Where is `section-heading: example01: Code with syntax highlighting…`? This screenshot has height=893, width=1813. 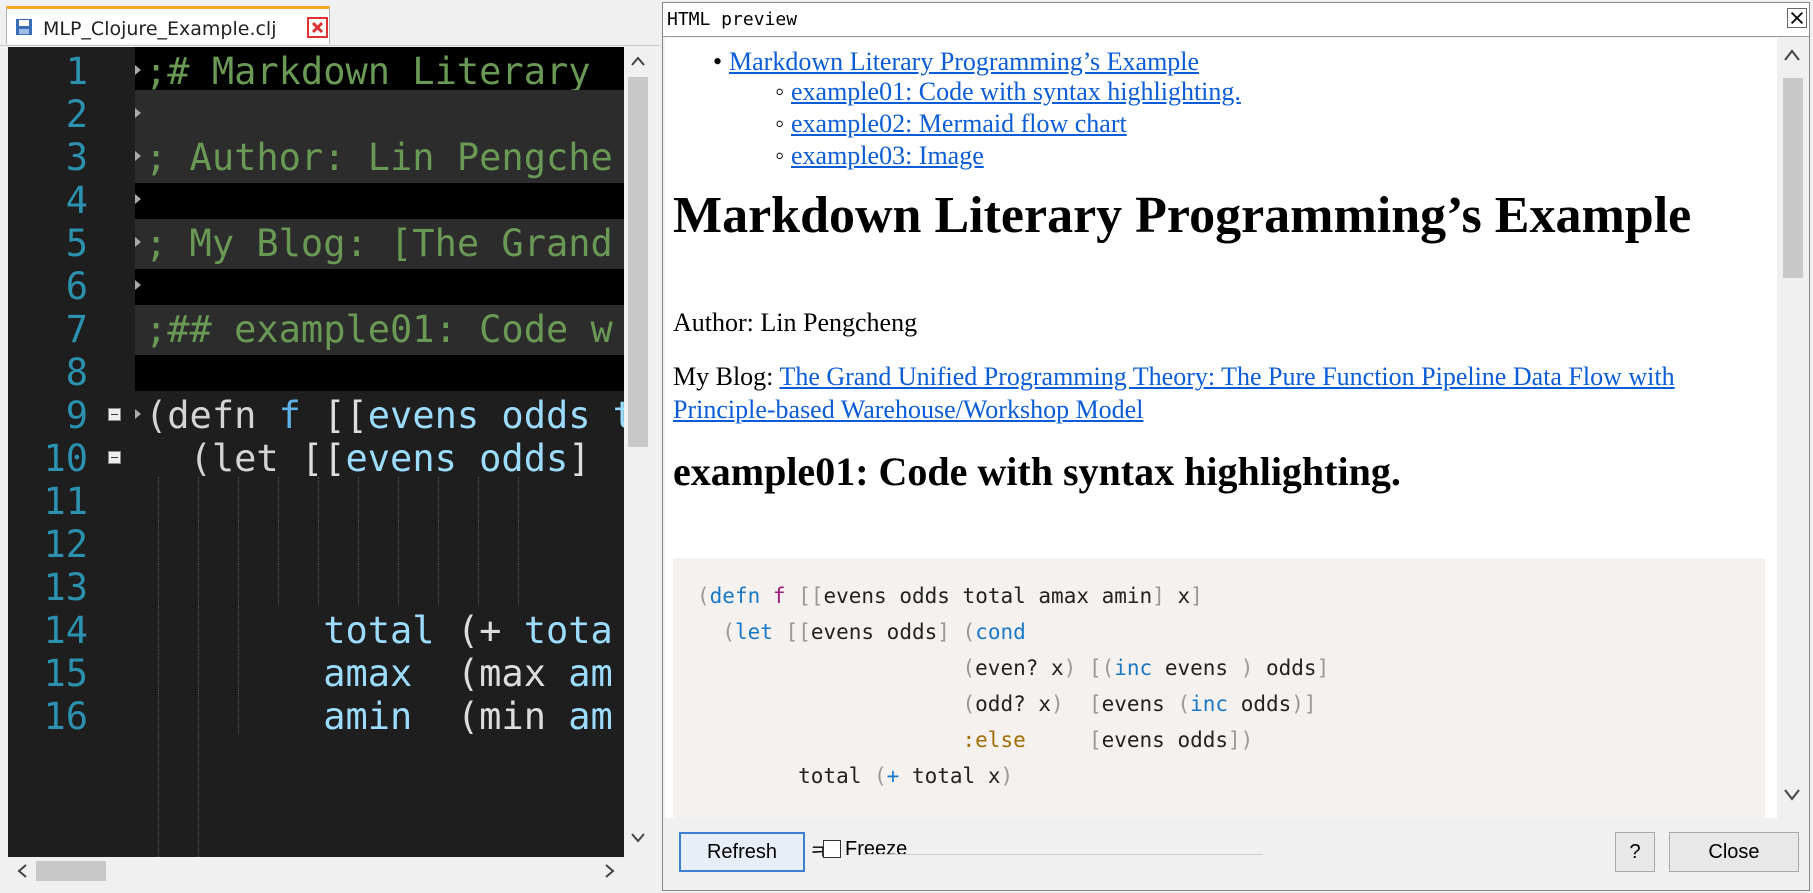 section-heading: example01: Code with syntax highlighting… is located at coordinates (1037, 471).